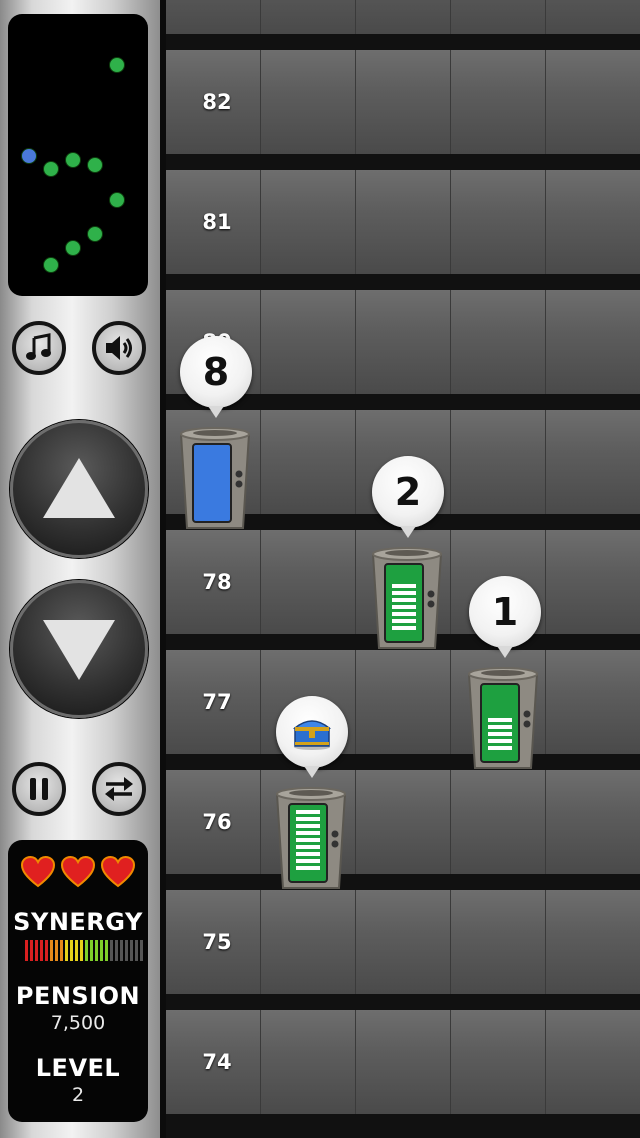 Image resolution: width=640 pixels, height=1138 pixels. I want to click on elevator-treasure, so click(311, 838).